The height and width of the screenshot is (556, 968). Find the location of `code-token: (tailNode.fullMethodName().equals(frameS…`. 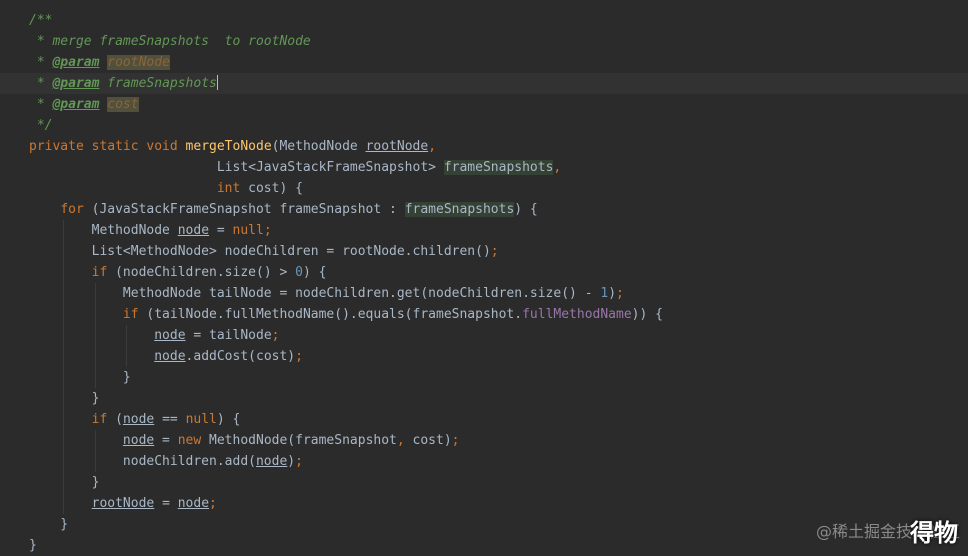

code-token: (tailNode.fullMethodName().equals(frameS… is located at coordinates (334, 314).